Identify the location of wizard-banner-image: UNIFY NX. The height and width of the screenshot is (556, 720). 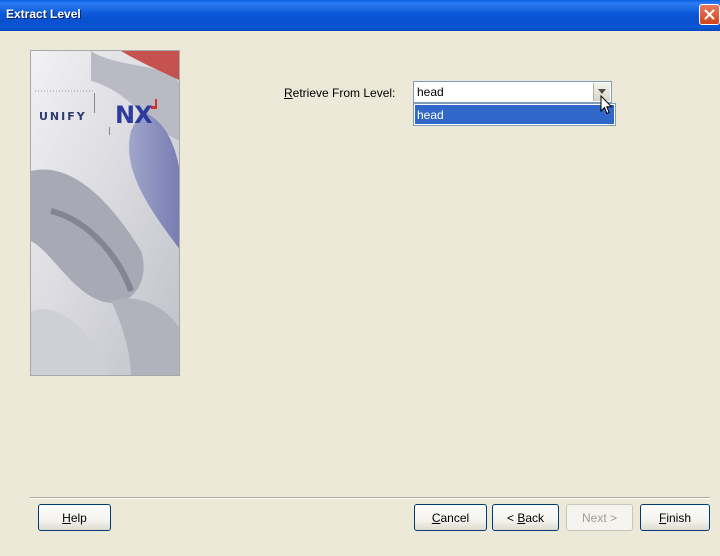
(105, 213).